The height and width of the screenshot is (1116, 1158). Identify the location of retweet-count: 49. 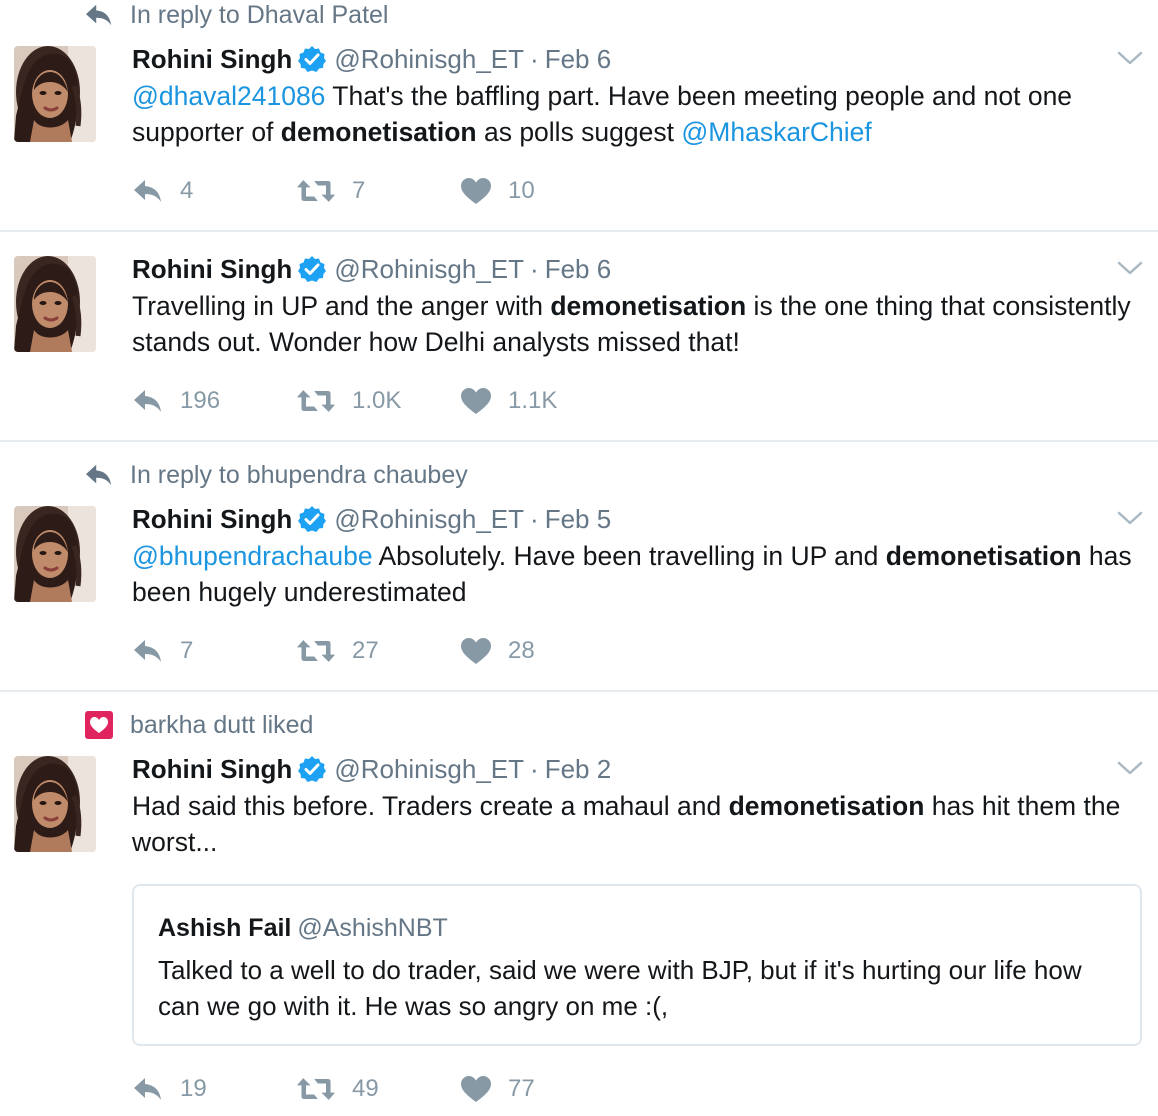
(365, 1088).